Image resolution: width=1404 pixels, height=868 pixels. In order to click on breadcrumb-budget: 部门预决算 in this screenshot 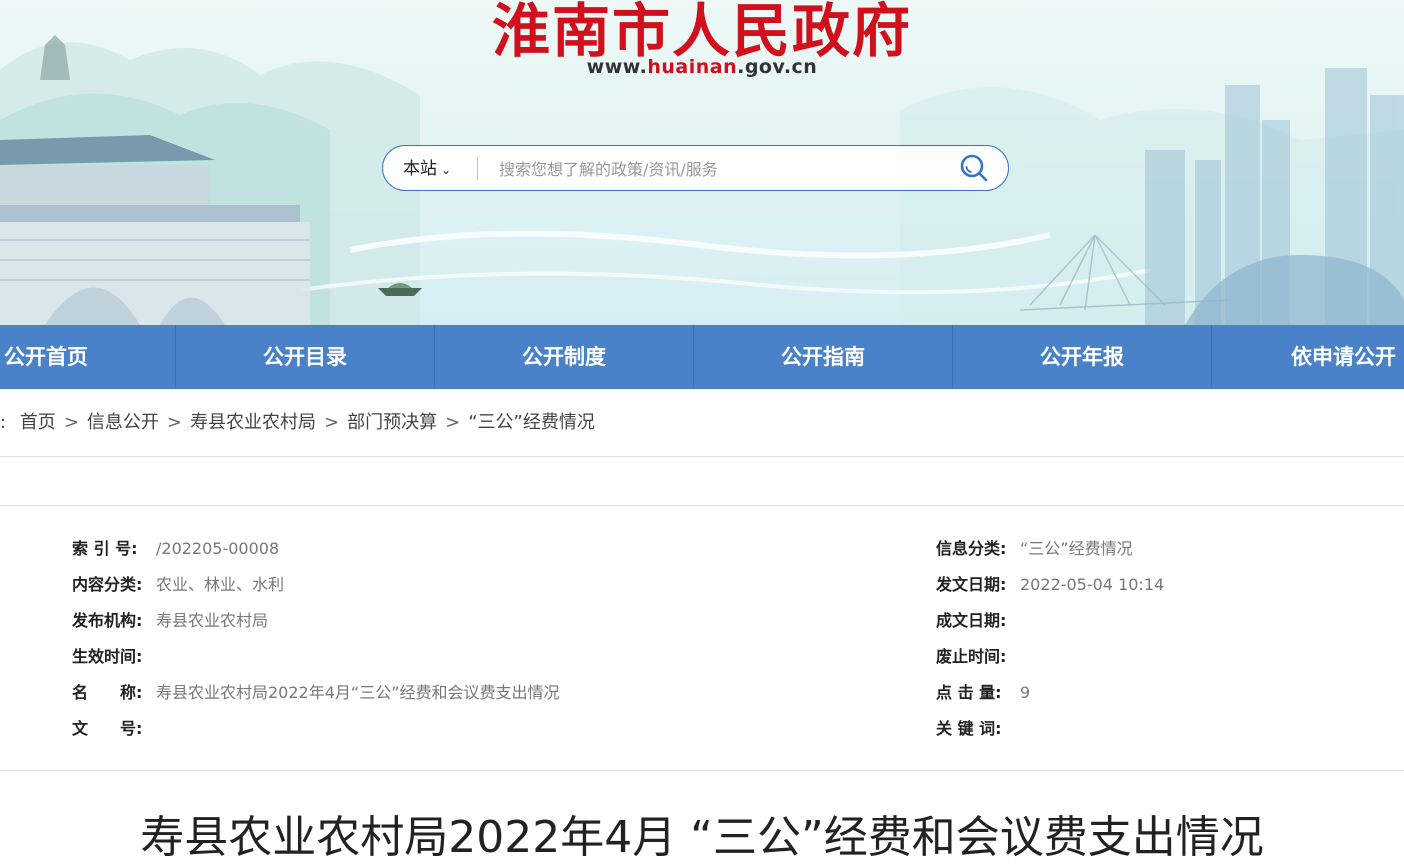, I will do `click(392, 422)`.